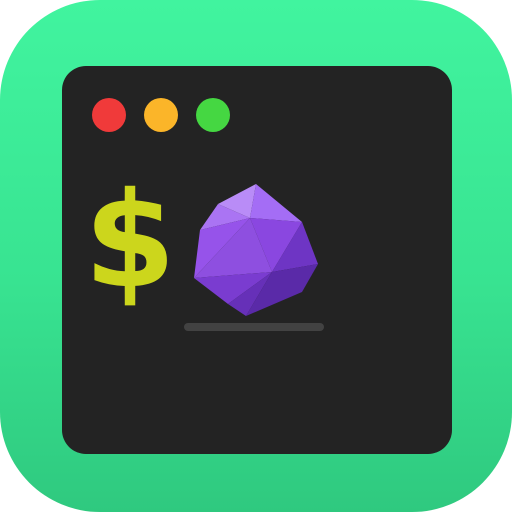 The image size is (512, 512). I want to click on gem-facet-top-right, so click(276, 203).